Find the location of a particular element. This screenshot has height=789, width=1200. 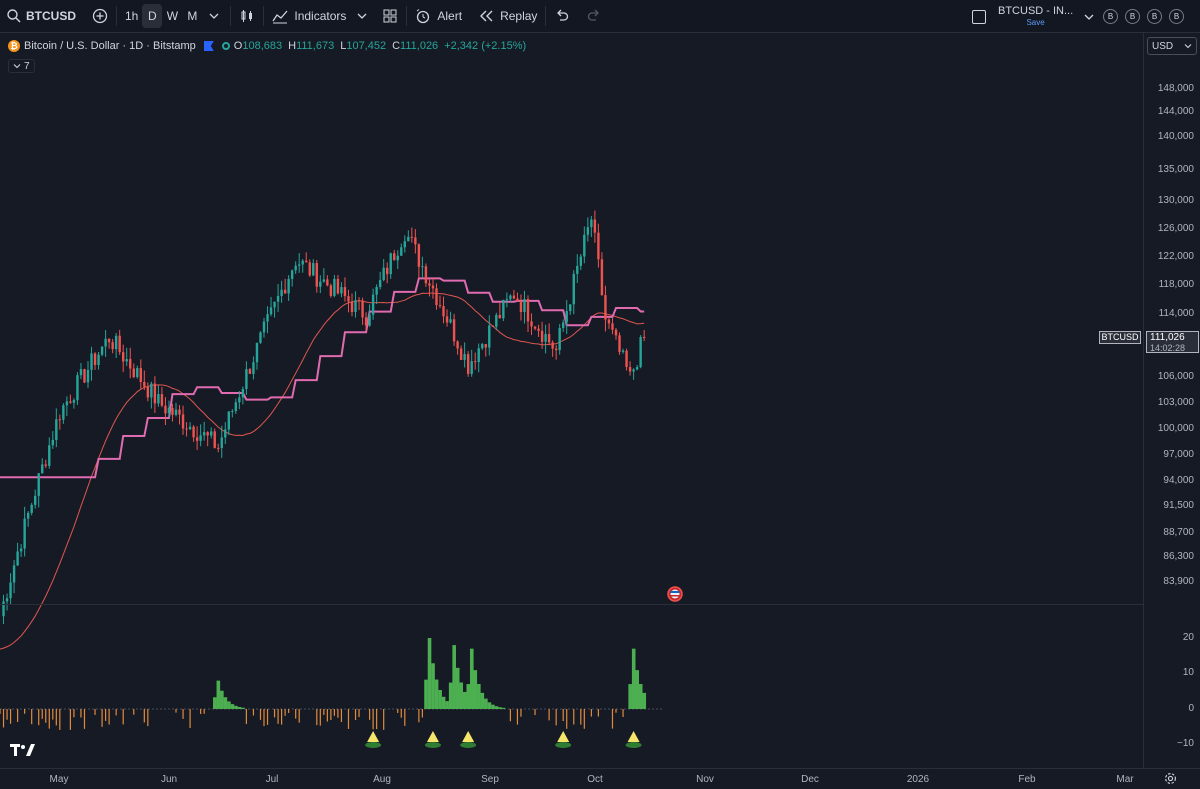

indicators-collapse-button: 7 is located at coordinates (21, 66).